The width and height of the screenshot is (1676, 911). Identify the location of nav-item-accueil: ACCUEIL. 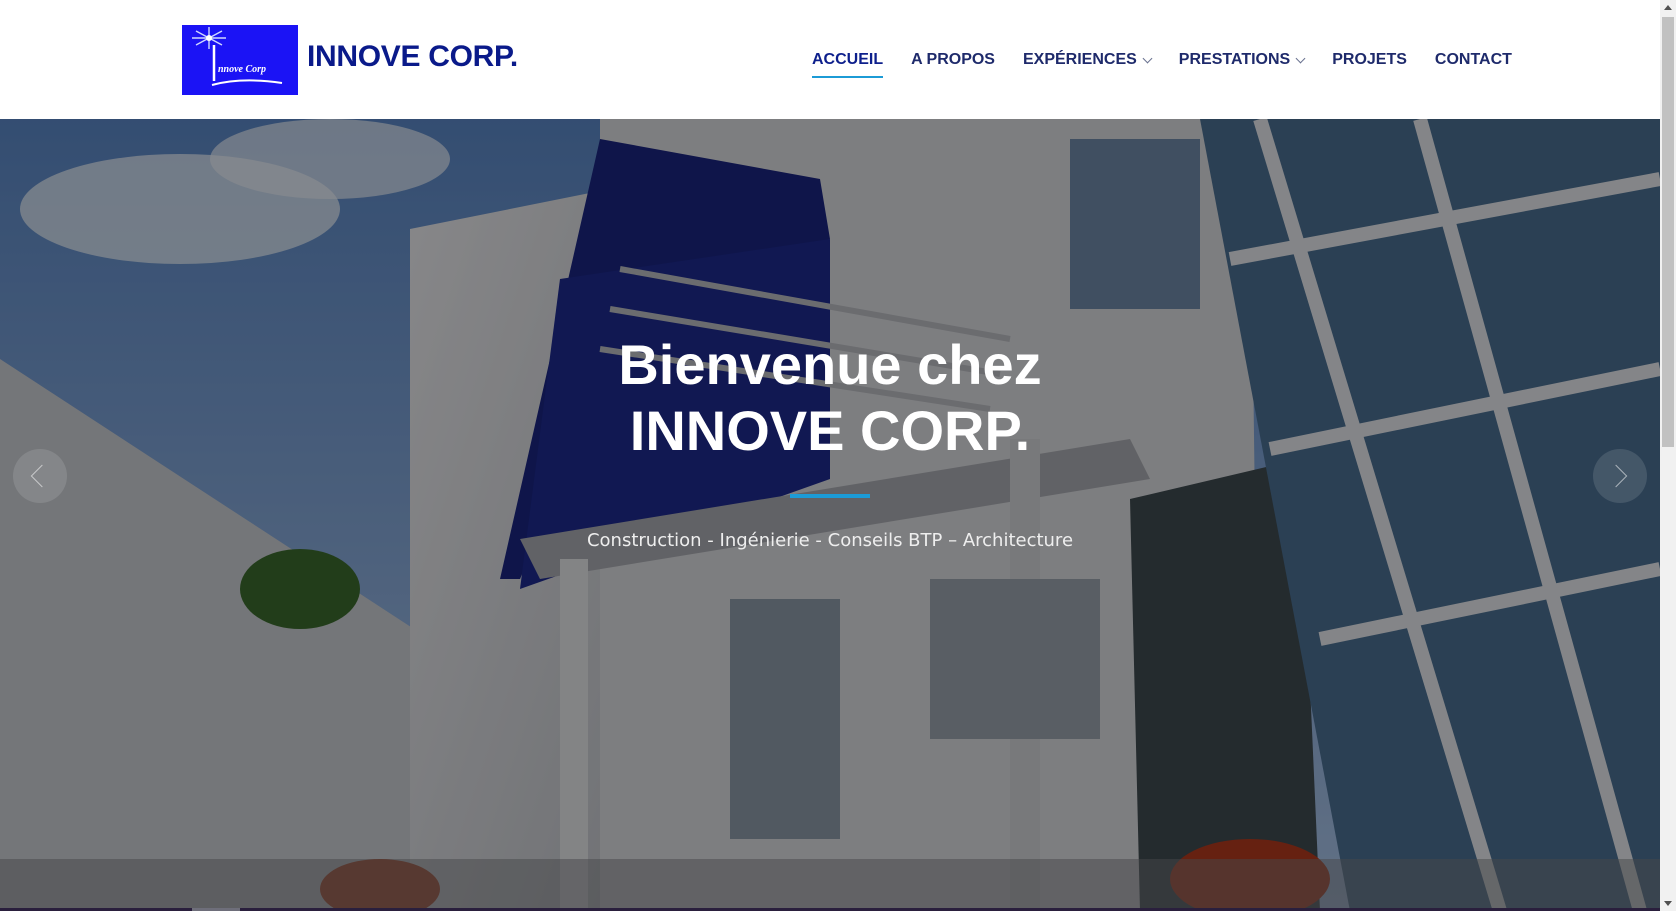
(848, 63).